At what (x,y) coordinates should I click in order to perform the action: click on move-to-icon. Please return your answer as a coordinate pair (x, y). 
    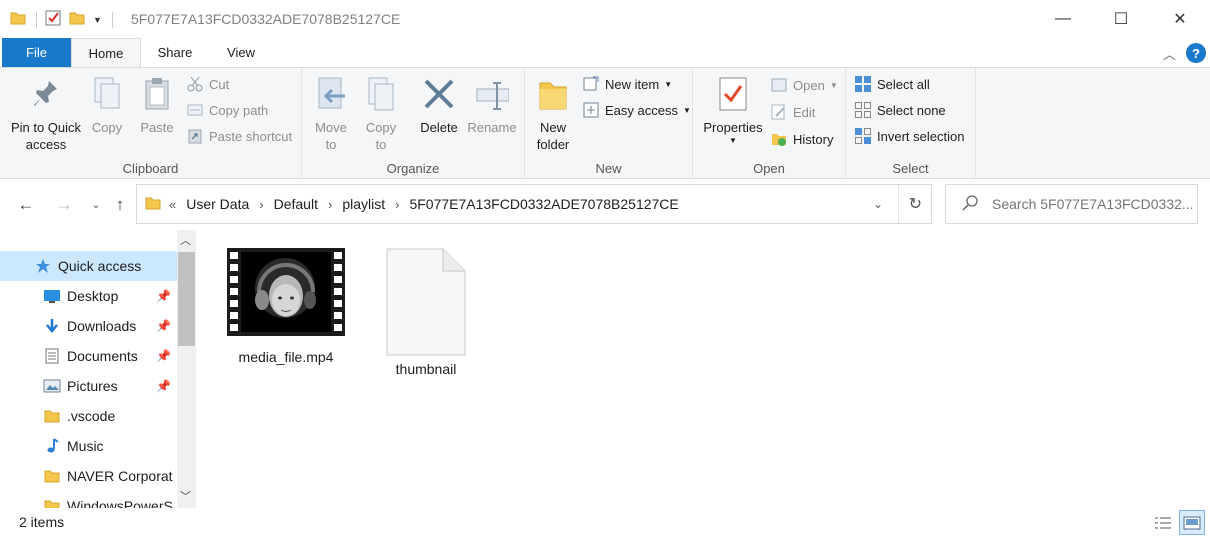
    Looking at the image, I should click on (331, 94).